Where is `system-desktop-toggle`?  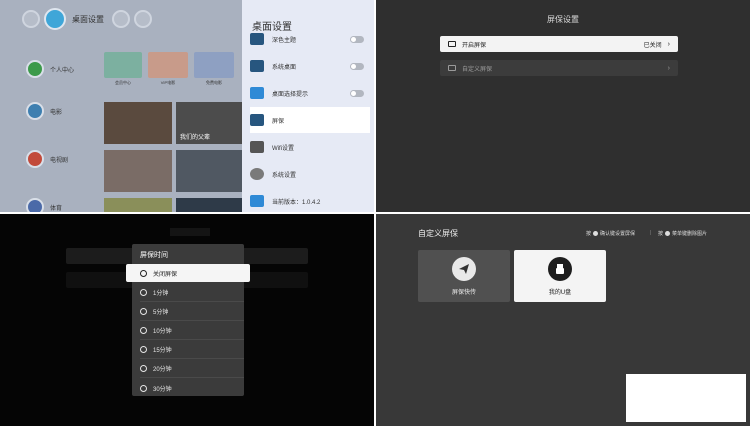 system-desktop-toggle is located at coordinates (357, 66).